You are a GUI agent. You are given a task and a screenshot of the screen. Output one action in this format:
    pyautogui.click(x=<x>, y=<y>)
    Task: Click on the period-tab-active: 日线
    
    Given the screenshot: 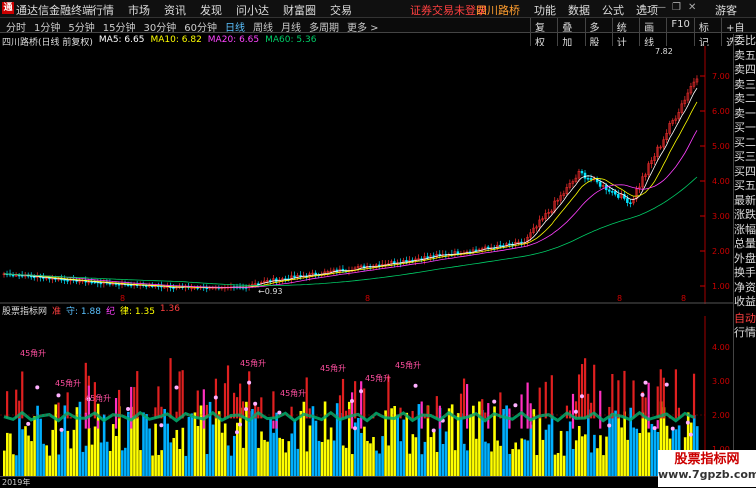 What is the action you would take?
    pyautogui.click(x=235, y=26)
    